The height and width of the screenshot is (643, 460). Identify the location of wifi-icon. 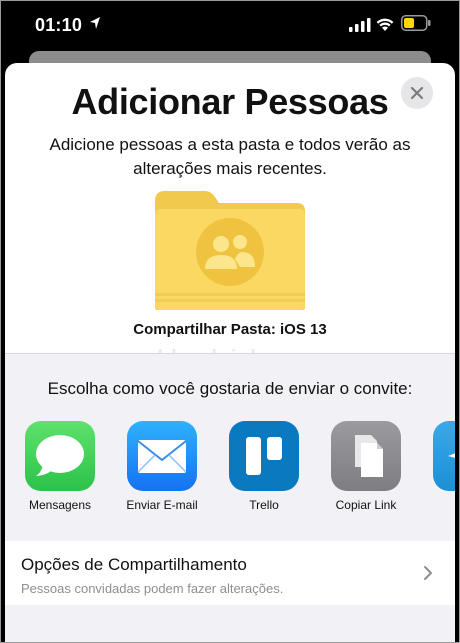
(385, 24).